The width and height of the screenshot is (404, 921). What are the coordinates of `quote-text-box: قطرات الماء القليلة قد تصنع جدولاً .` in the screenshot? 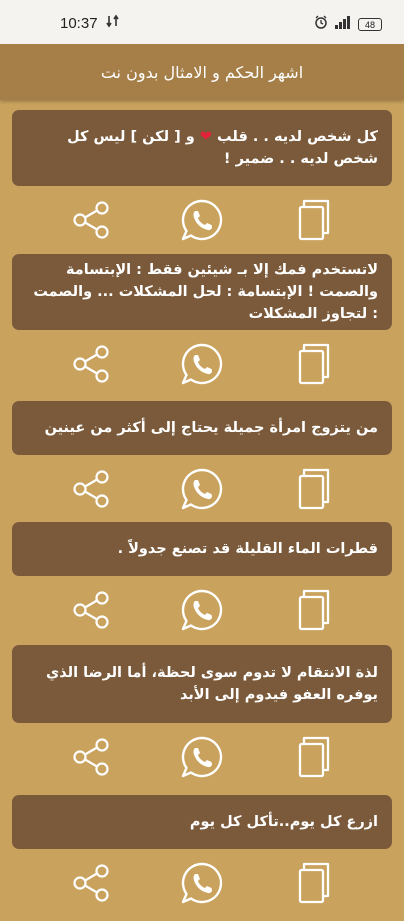 It's located at (202, 549).